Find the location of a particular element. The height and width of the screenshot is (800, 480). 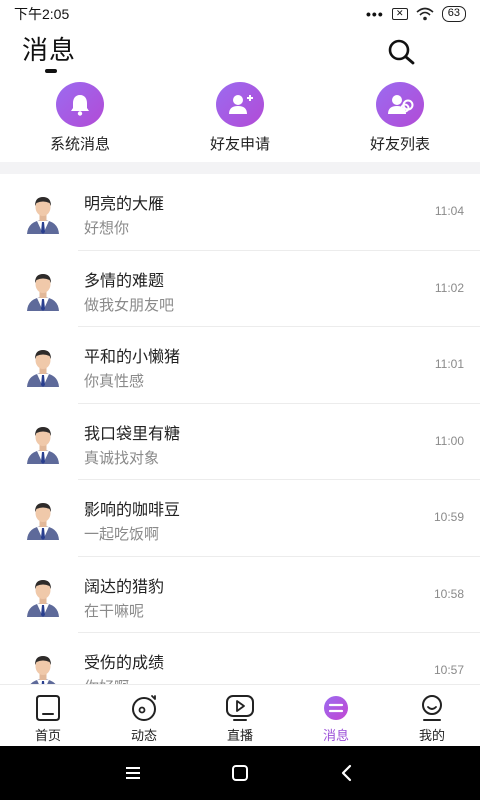

conversation-item: 多情的难题 做我女朋友吧 11:02 is located at coordinates (240, 289).